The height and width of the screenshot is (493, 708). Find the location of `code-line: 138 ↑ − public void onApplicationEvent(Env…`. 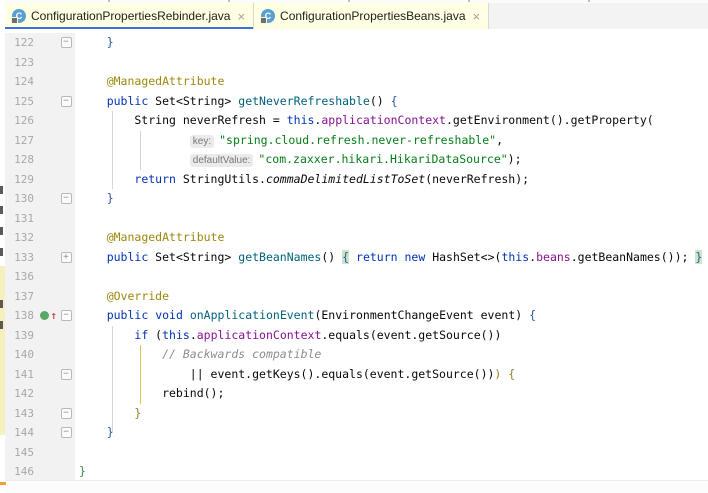

code-line: 138 ↑ − public void onApplicationEvent(Env… is located at coordinates (354, 316).